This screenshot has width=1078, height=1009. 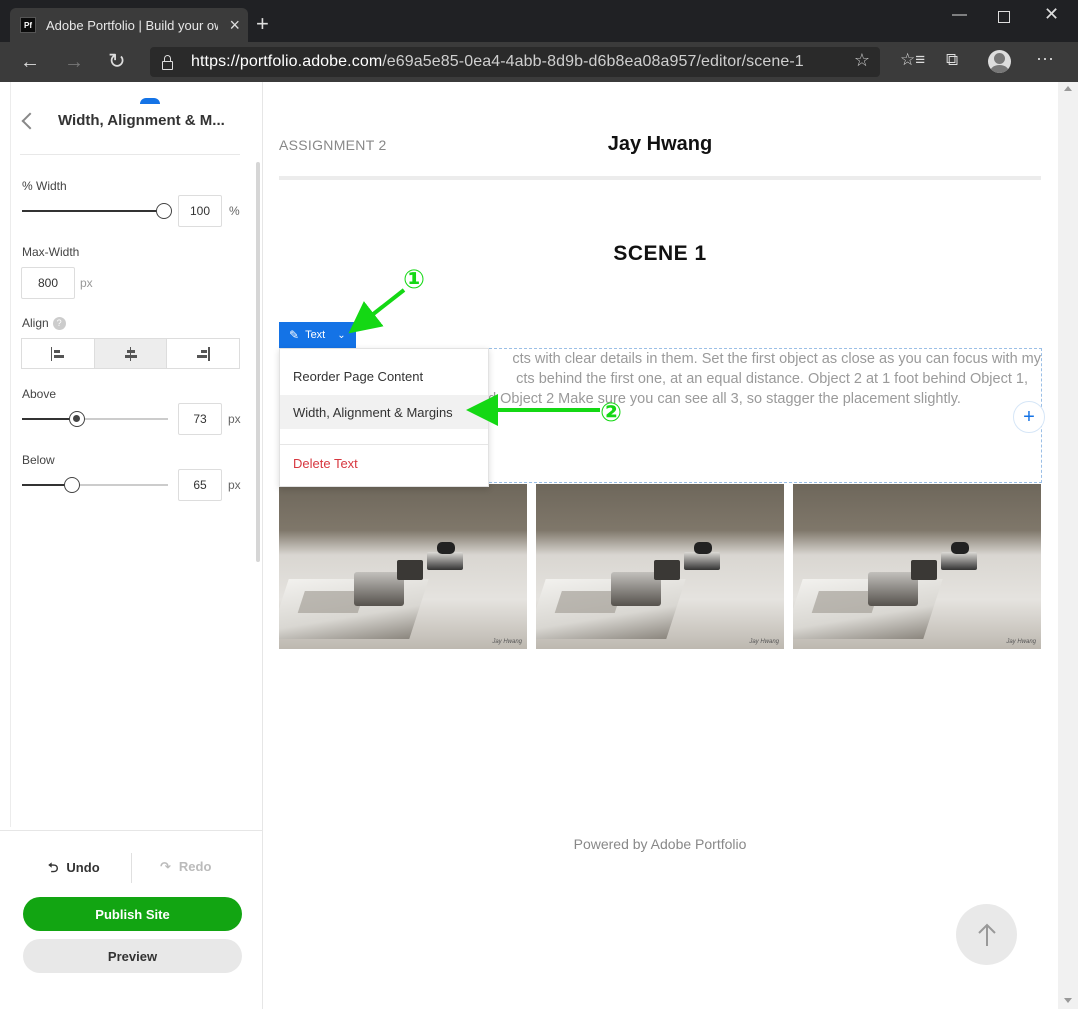 What do you see at coordinates (660, 844) in the screenshot?
I see `footer-powered-by: Powered by Adobe Portfolio` at bounding box center [660, 844].